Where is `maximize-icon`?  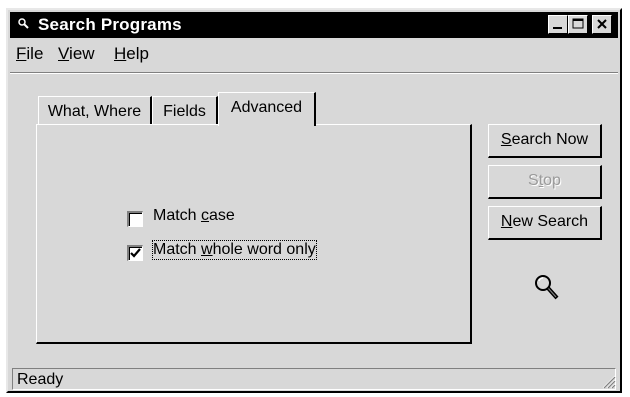
maximize-icon is located at coordinates (578, 23).